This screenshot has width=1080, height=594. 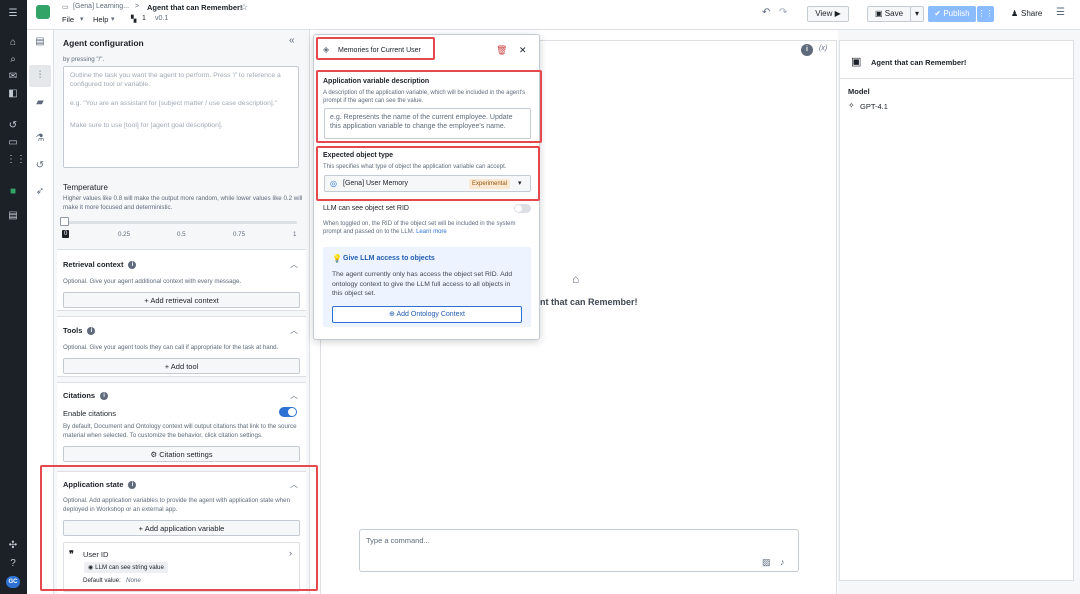 I want to click on close-icon: ✕, so click(x=523, y=50).